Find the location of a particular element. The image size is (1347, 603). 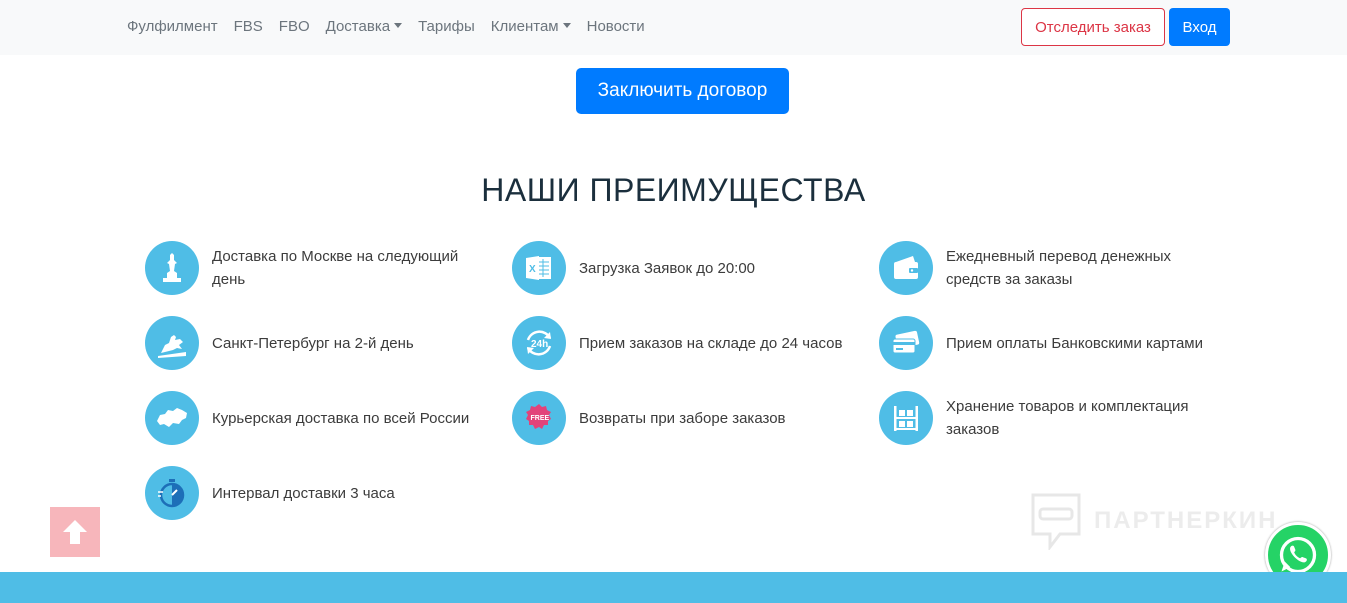

feature-item: Хранение товаров и комплектация заказов is located at coordinates (1049, 418).